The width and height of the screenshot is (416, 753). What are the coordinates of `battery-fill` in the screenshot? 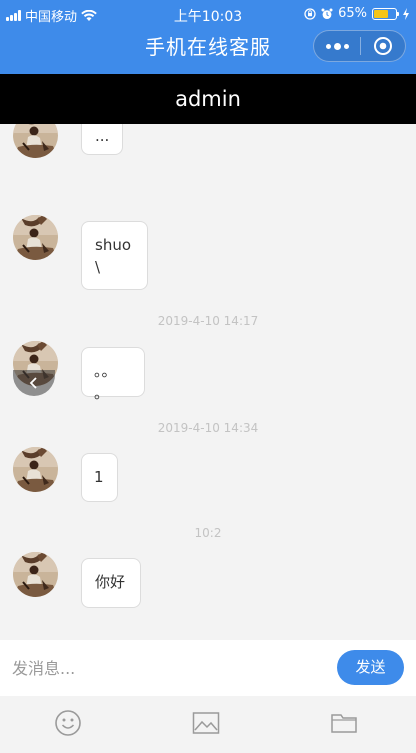 It's located at (381, 13).